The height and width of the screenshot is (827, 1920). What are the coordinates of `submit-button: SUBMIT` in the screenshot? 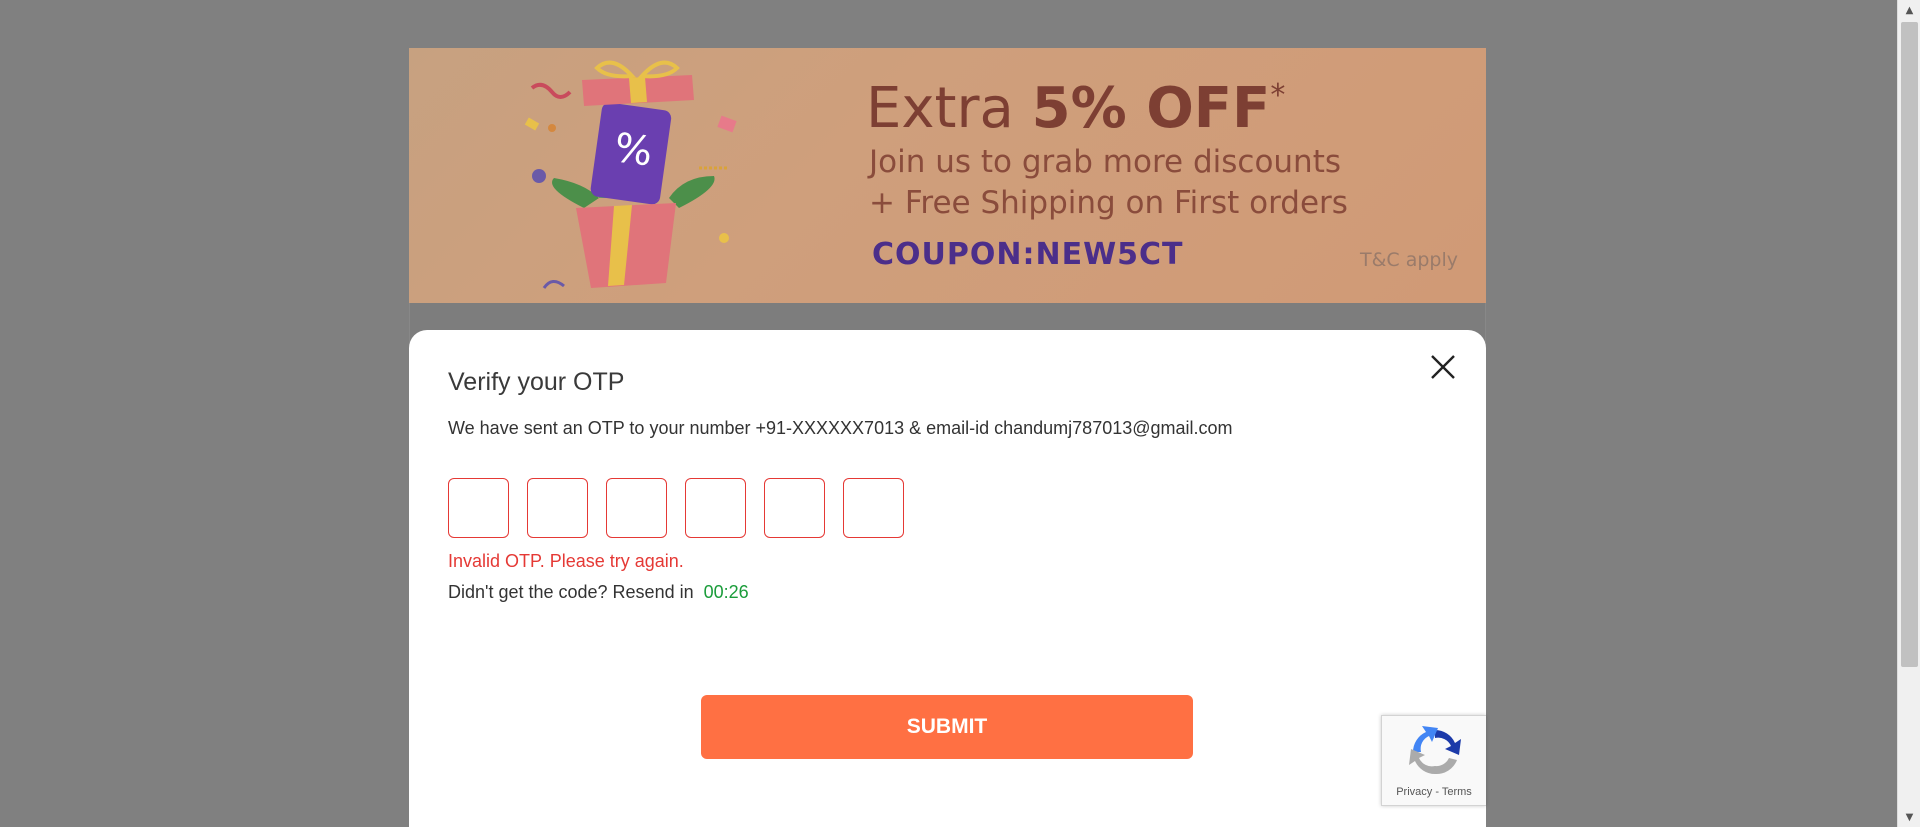 It's located at (947, 727).